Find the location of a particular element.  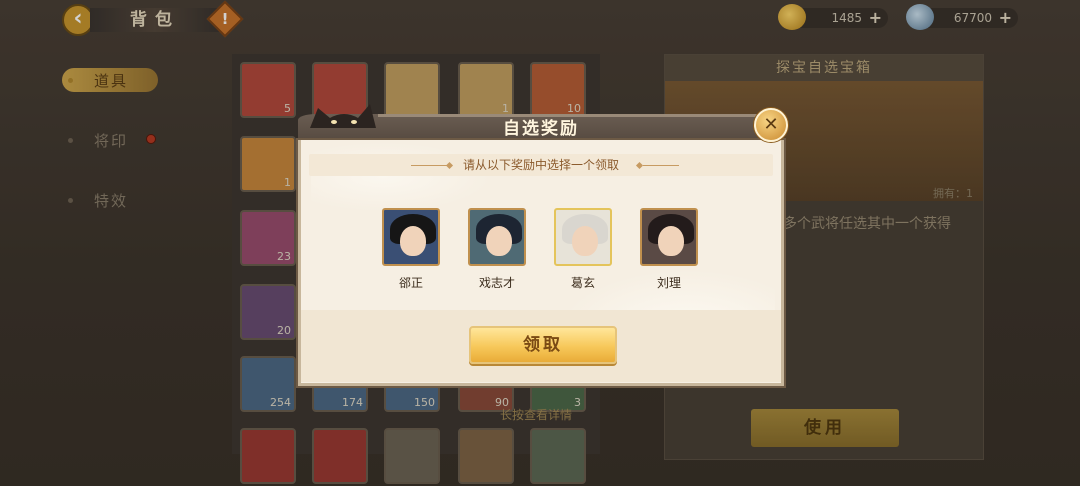

hero-name: 戏志才 is located at coordinates (496, 283).